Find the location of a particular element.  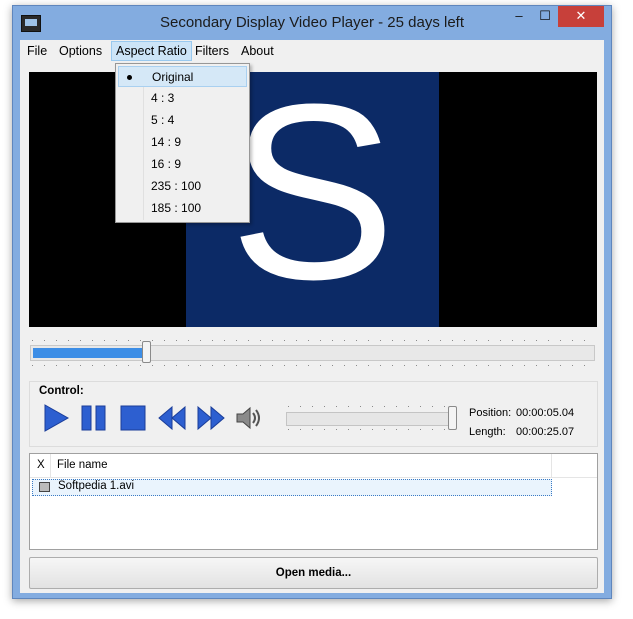

aspect-option-5-4: 5 : 4 is located at coordinates (182, 120).